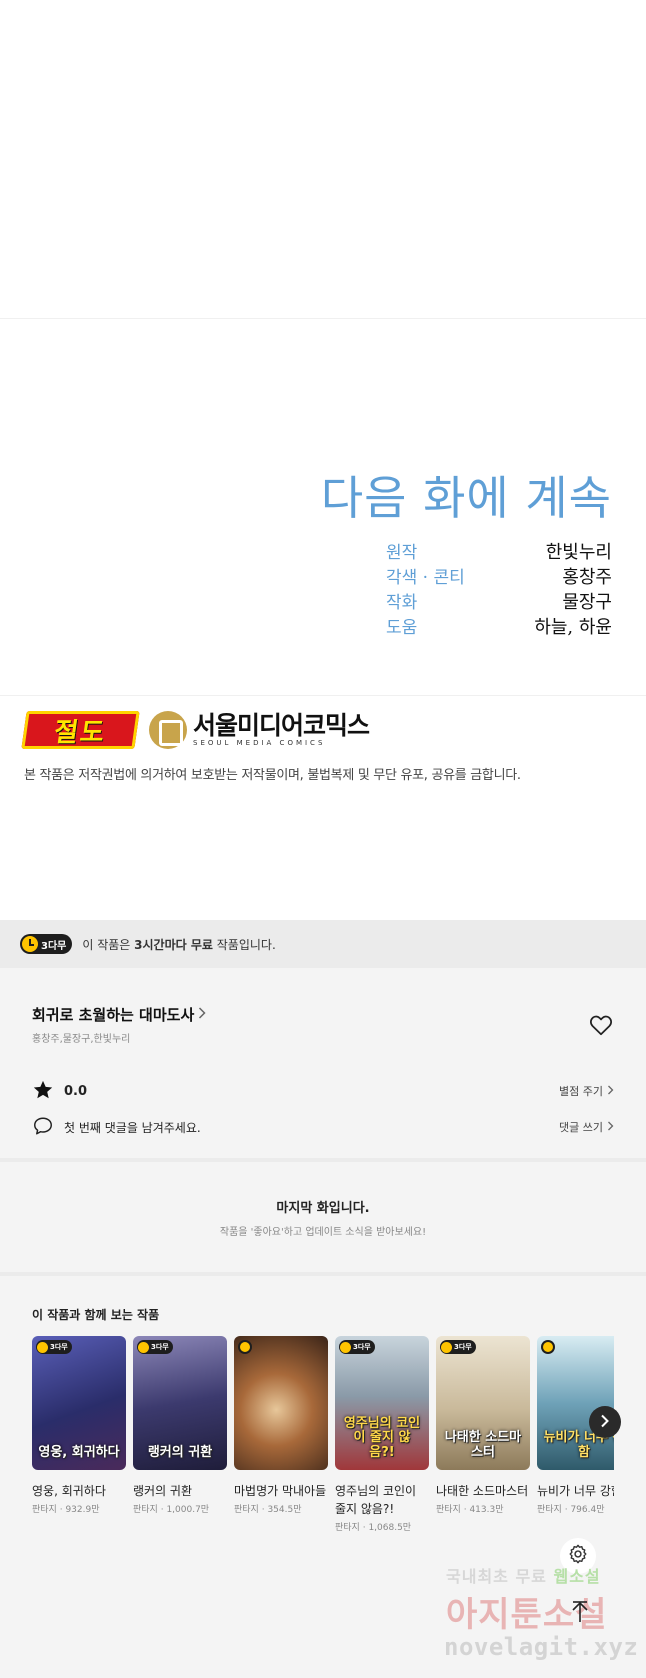 This screenshot has height=1678, width=646. Describe the element at coordinates (499, 551) in the screenshot. I see `credit-row: 원작 한빛누리` at that location.